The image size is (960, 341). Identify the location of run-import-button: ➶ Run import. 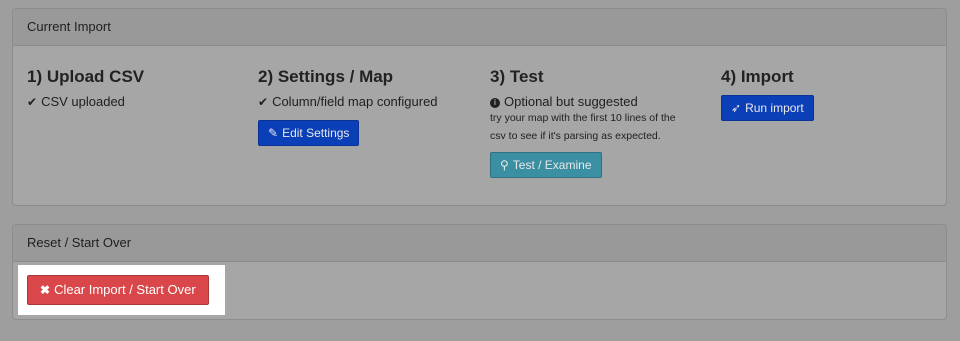
(767, 108).